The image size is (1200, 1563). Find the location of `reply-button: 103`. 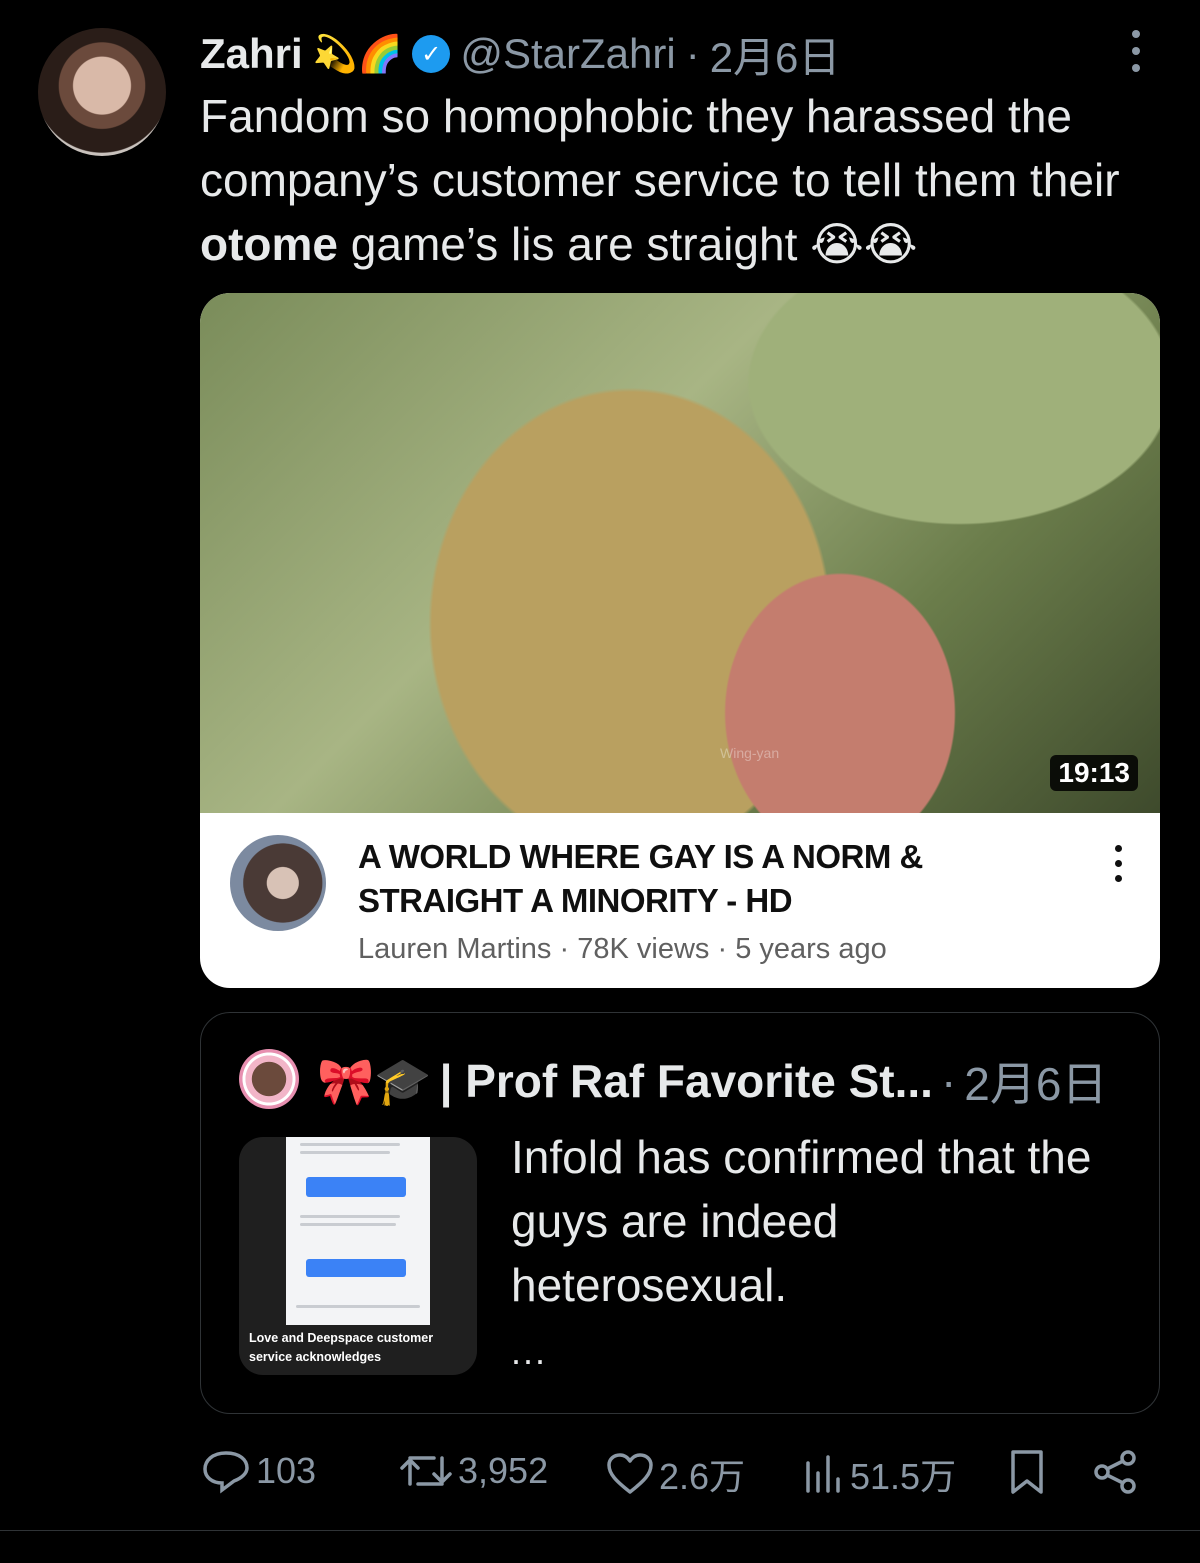

reply-button: 103 is located at coordinates (258, 1471).